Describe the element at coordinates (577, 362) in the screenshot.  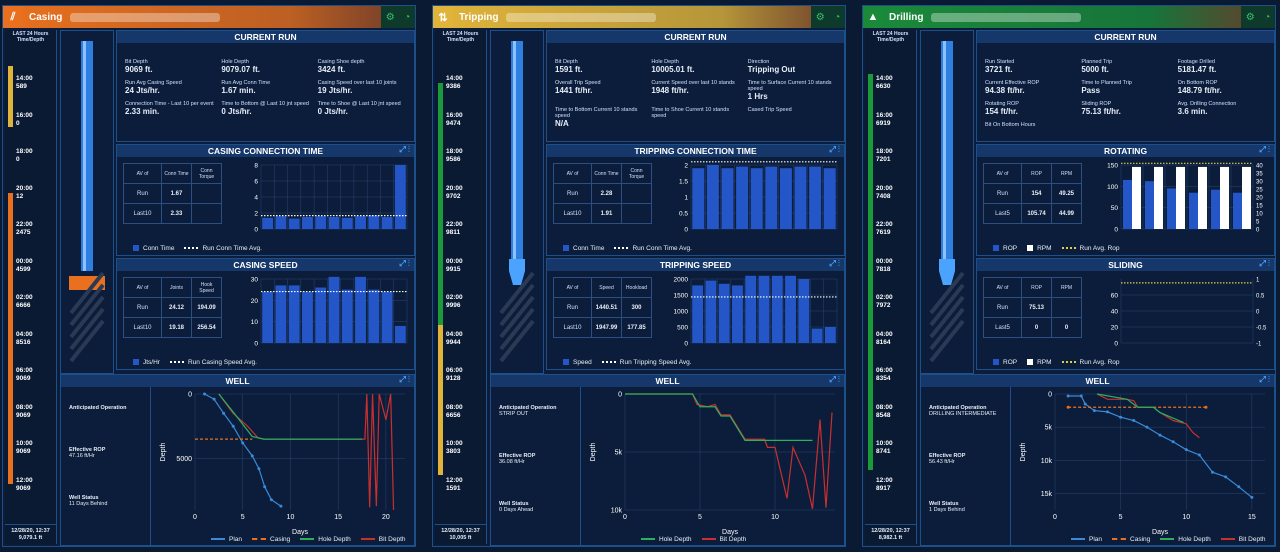
I see `legend-item: Speed` at that location.